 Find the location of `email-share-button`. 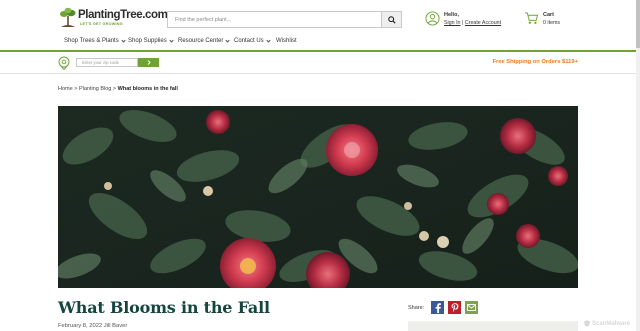

email-share-button is located at coordinates (471, 307).